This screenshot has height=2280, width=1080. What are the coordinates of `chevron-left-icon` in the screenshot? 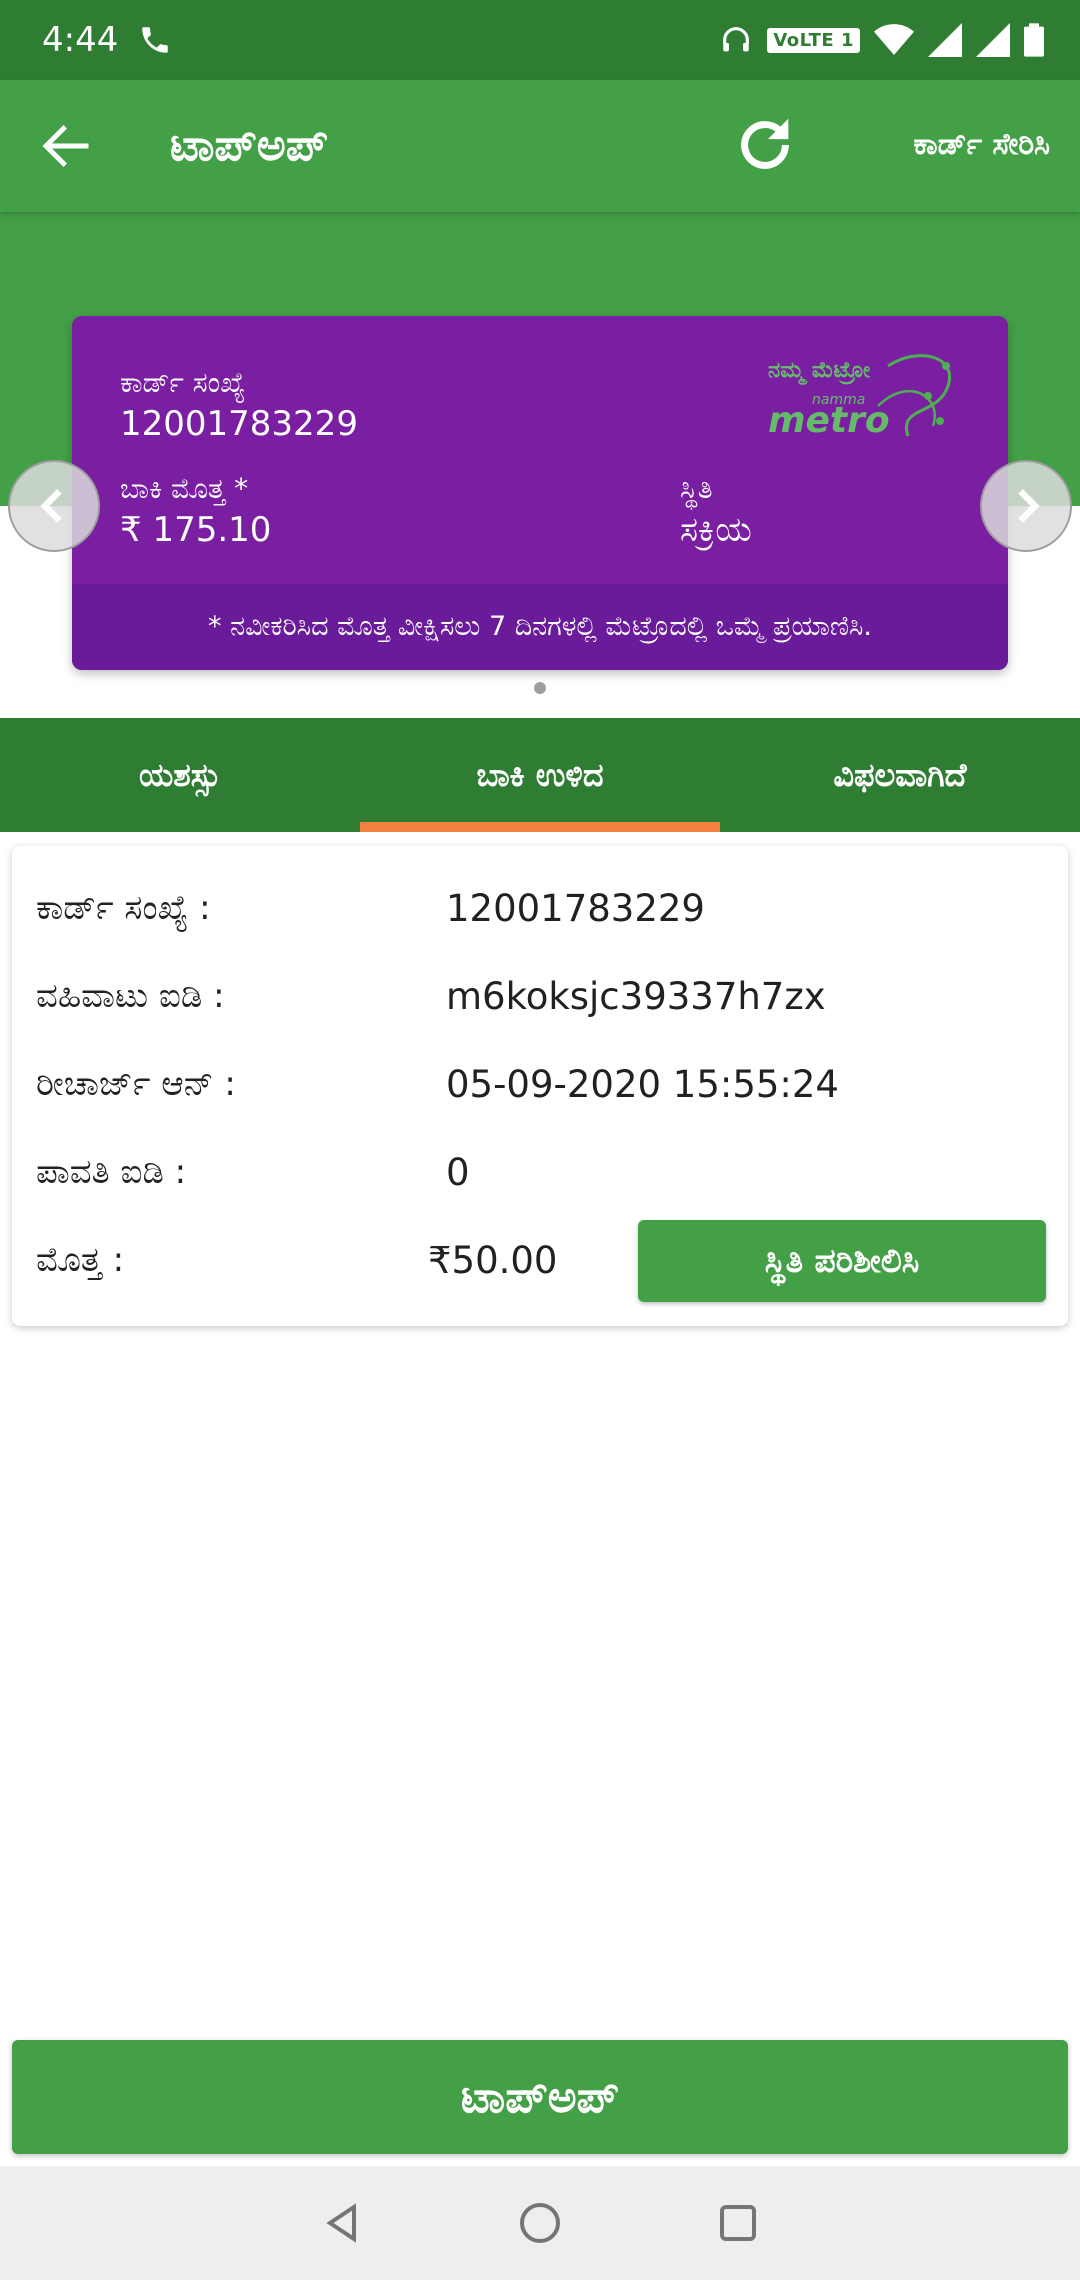 It's located at (51, 506).